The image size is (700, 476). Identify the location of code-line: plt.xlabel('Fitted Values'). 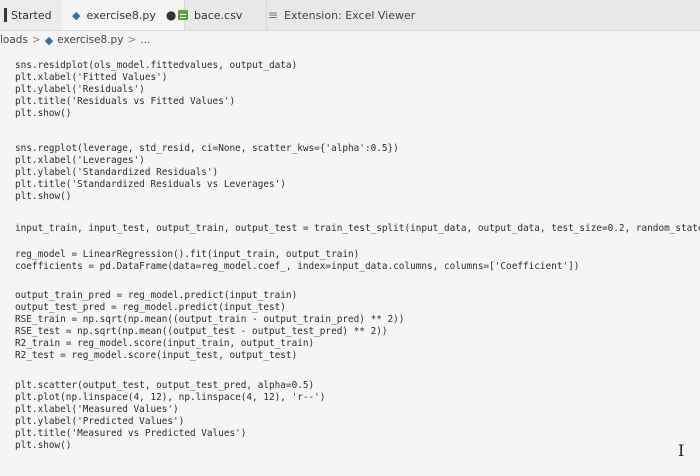
(91, 77).